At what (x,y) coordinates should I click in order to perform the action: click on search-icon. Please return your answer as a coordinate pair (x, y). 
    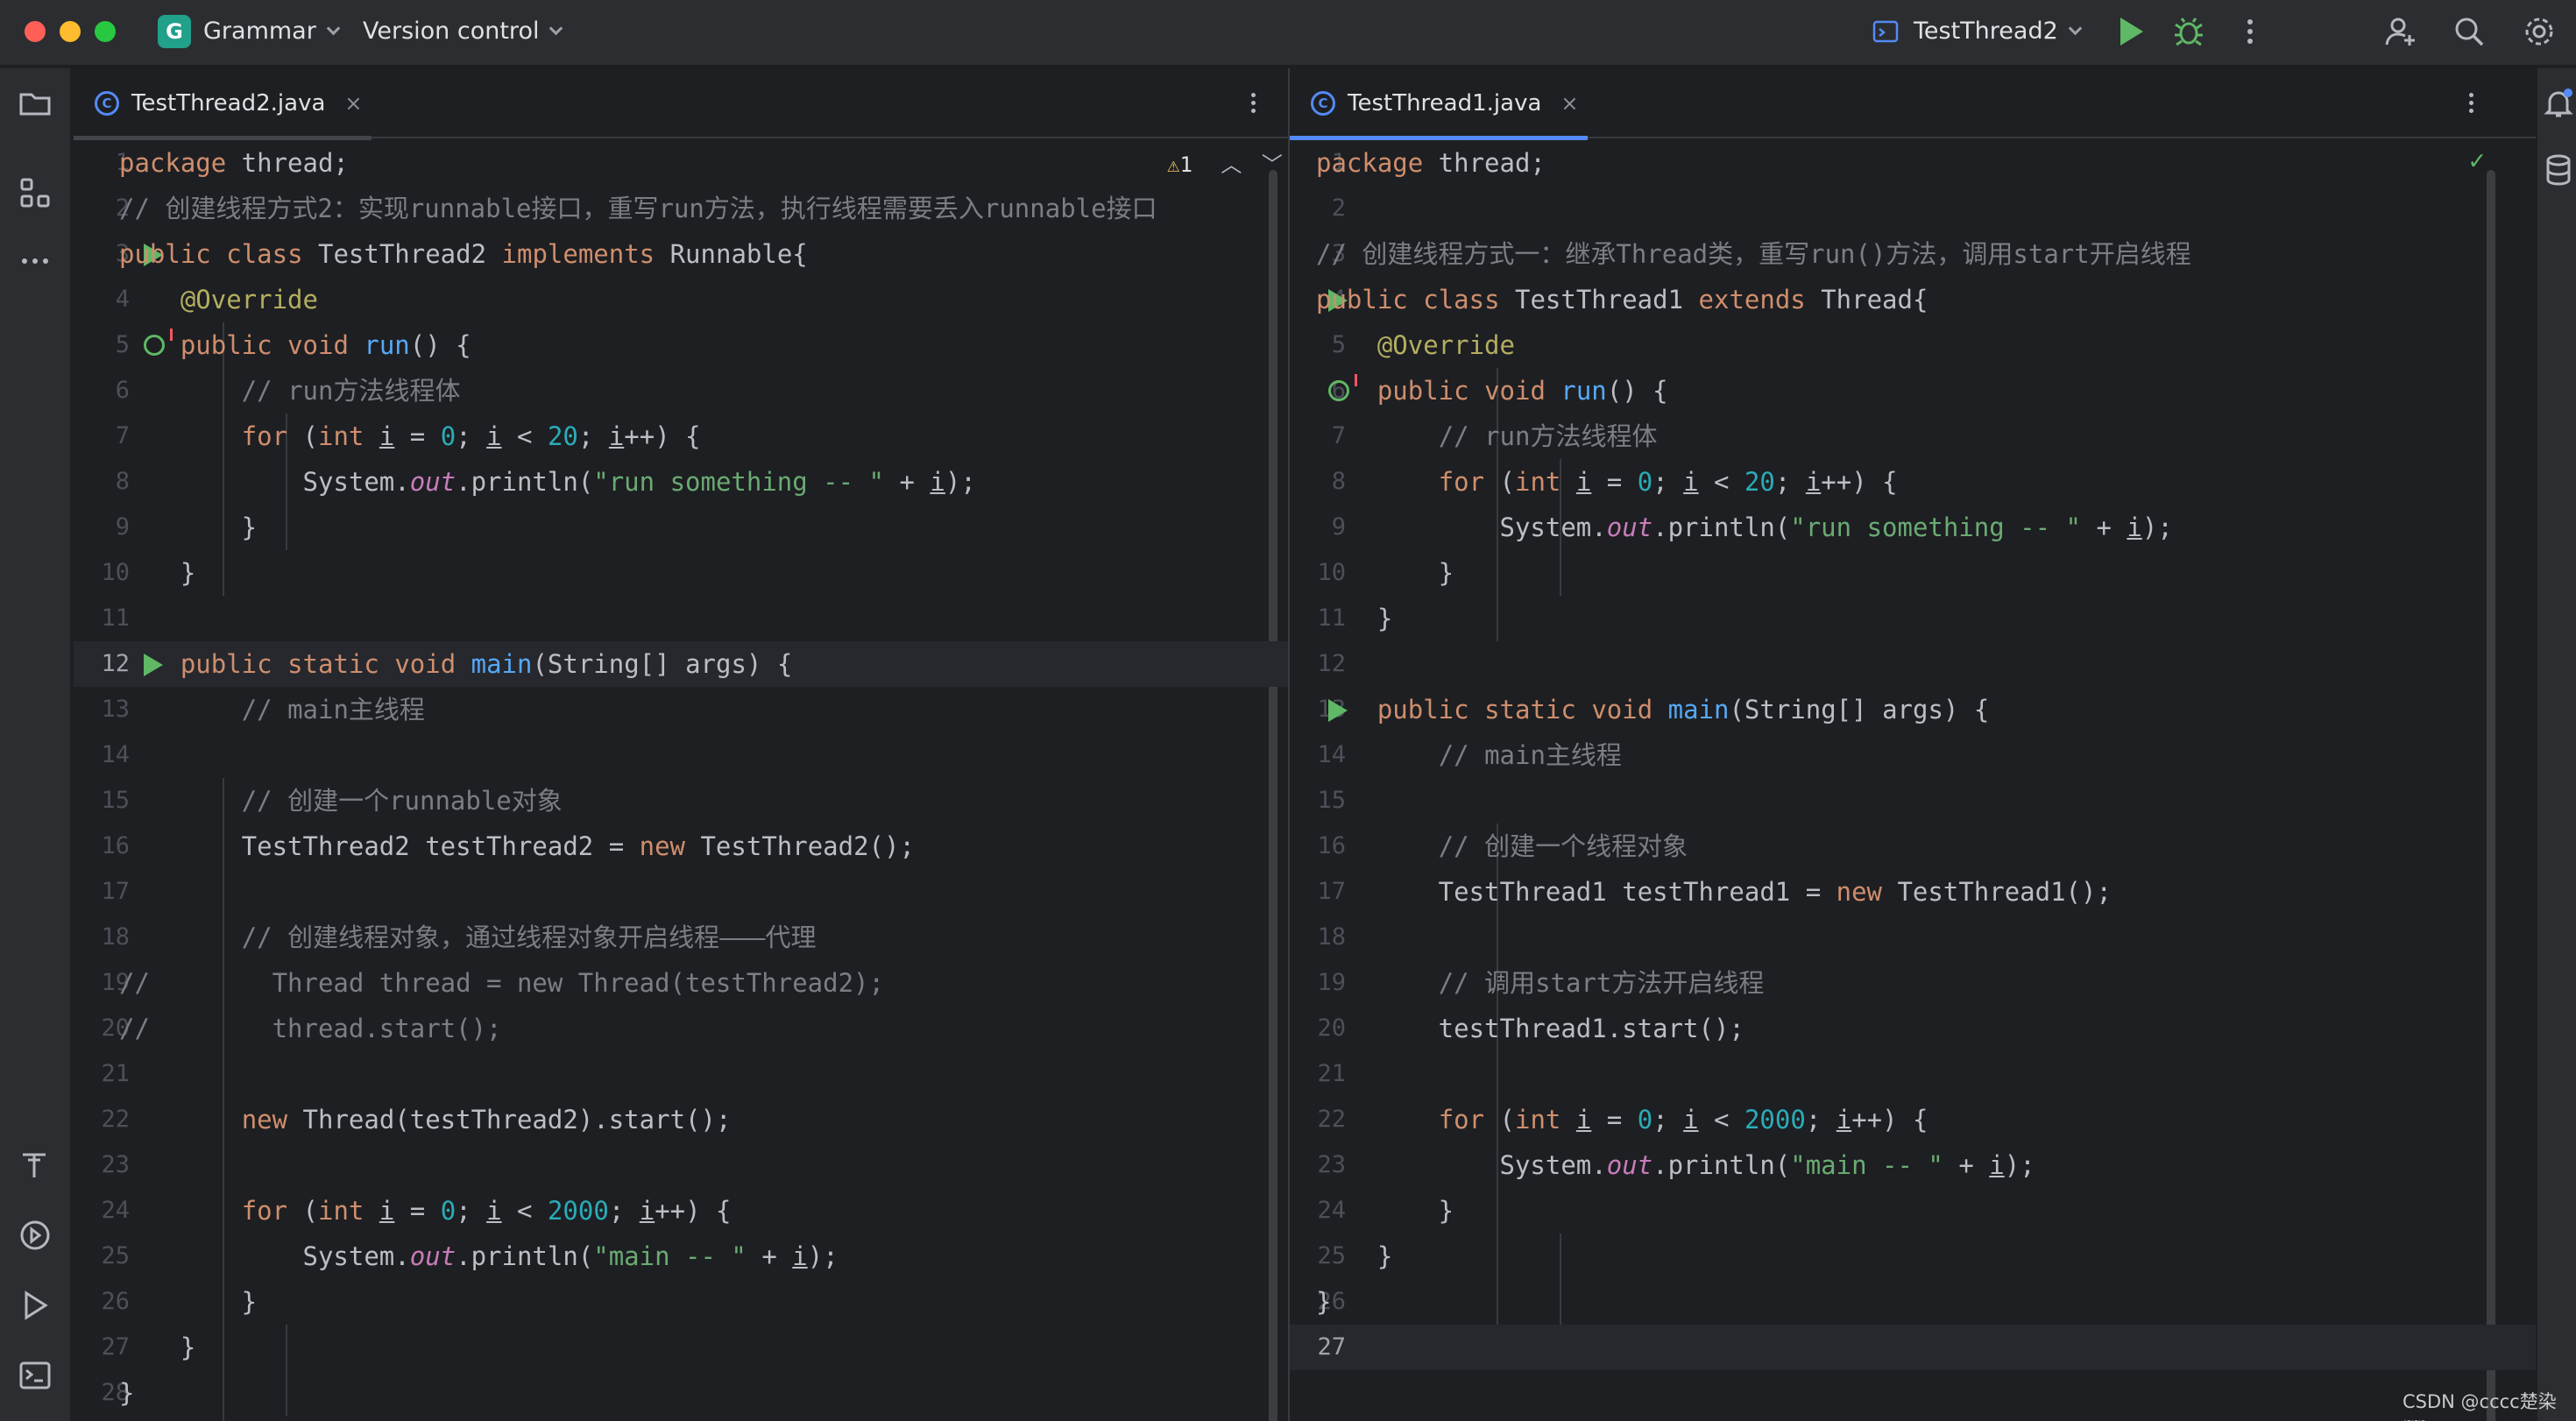
    Looking at the image, I should click on (2469, 31).